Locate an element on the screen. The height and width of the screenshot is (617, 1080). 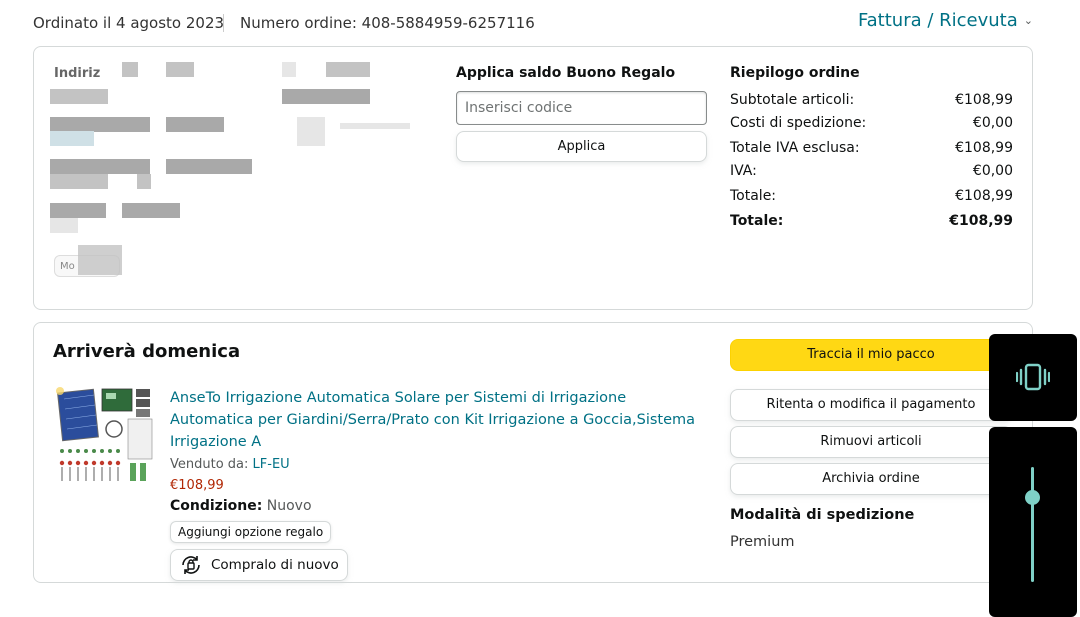
chevron-down-icon: ⌄ is located at coordinates (1028, 20).